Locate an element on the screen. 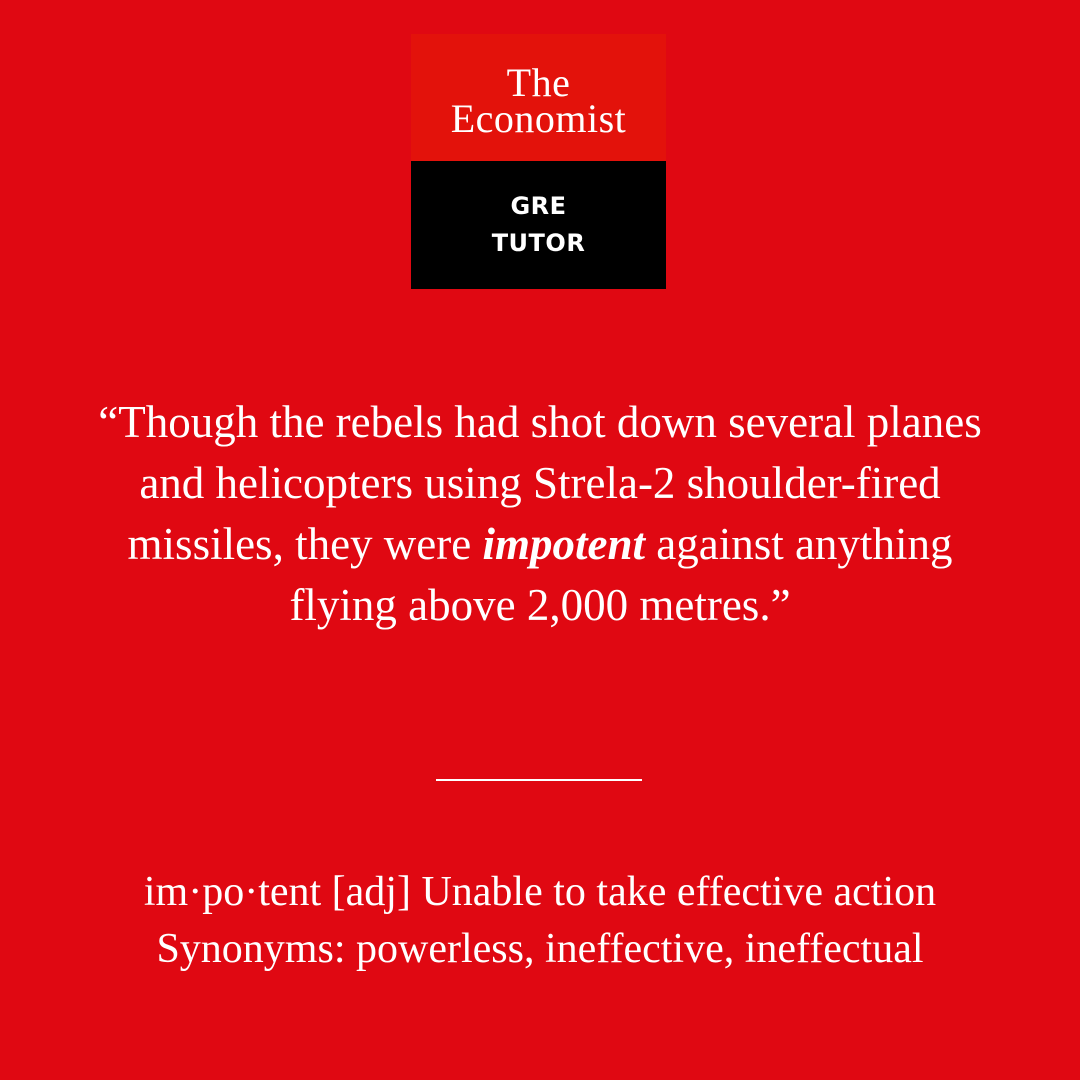 The height and width of the screenshot is (1080, 1080). logo-wordmark-panel: The Economist is located at coordinates (538, 97).